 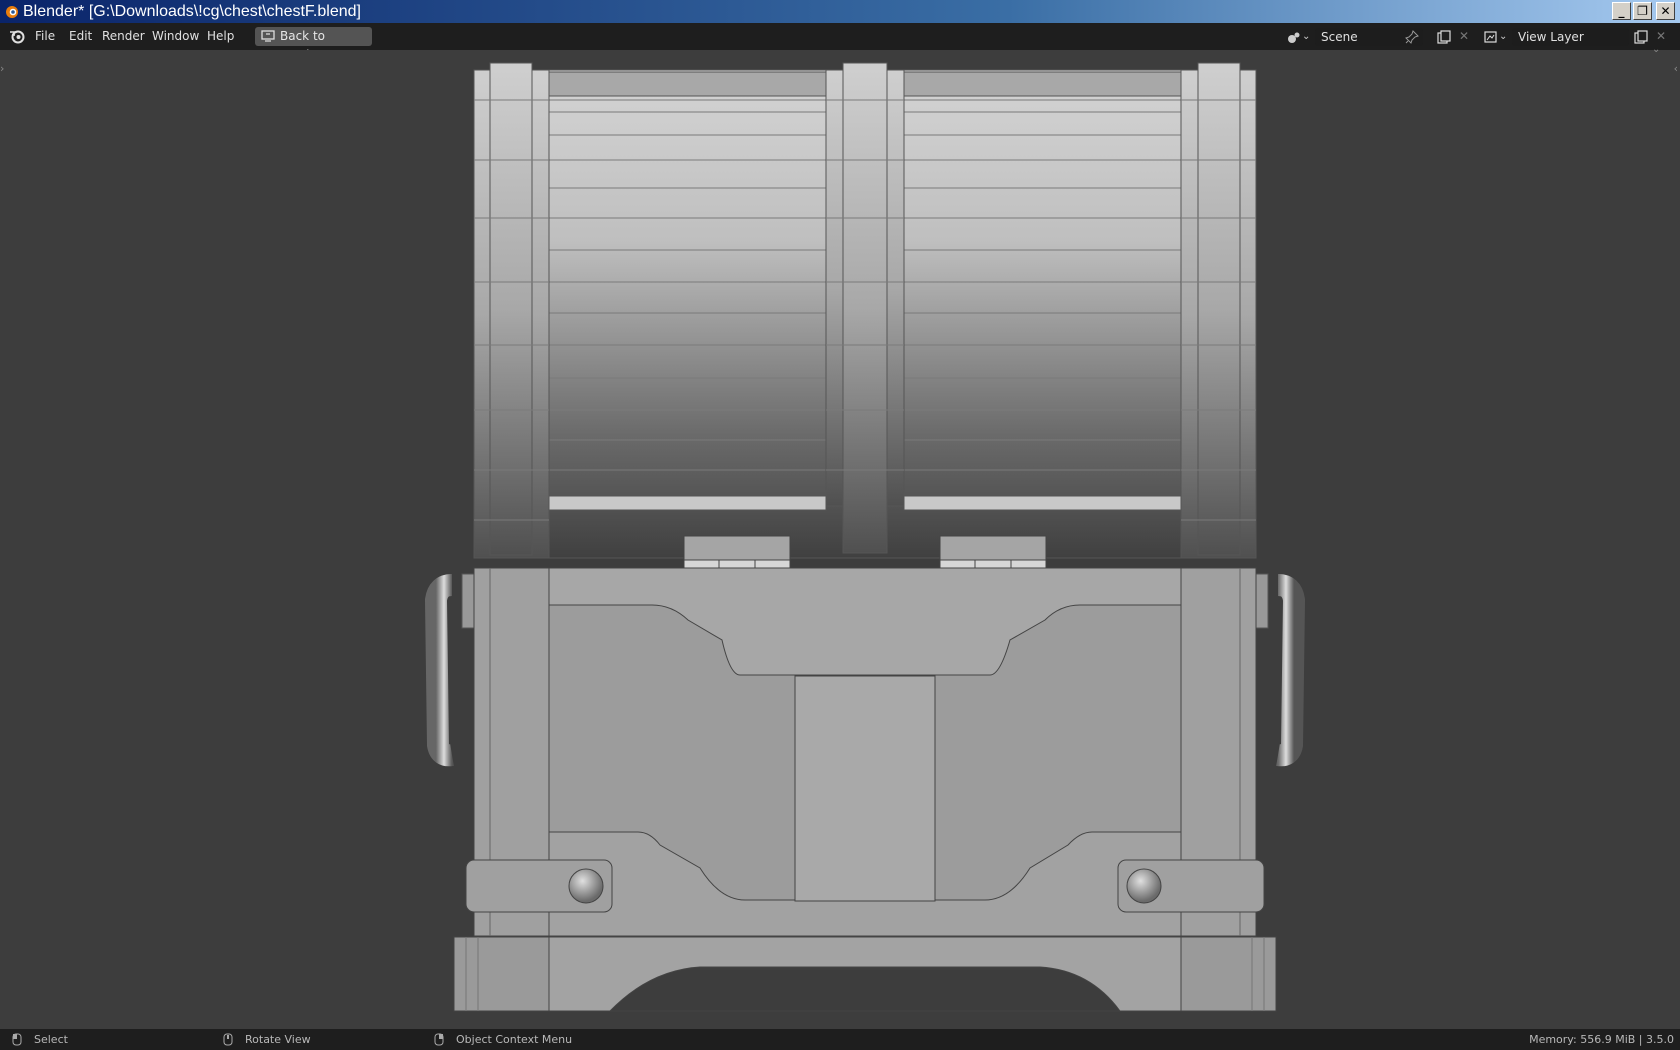 I want to click on mouse-right-icon, so click(x=439, y=1039).